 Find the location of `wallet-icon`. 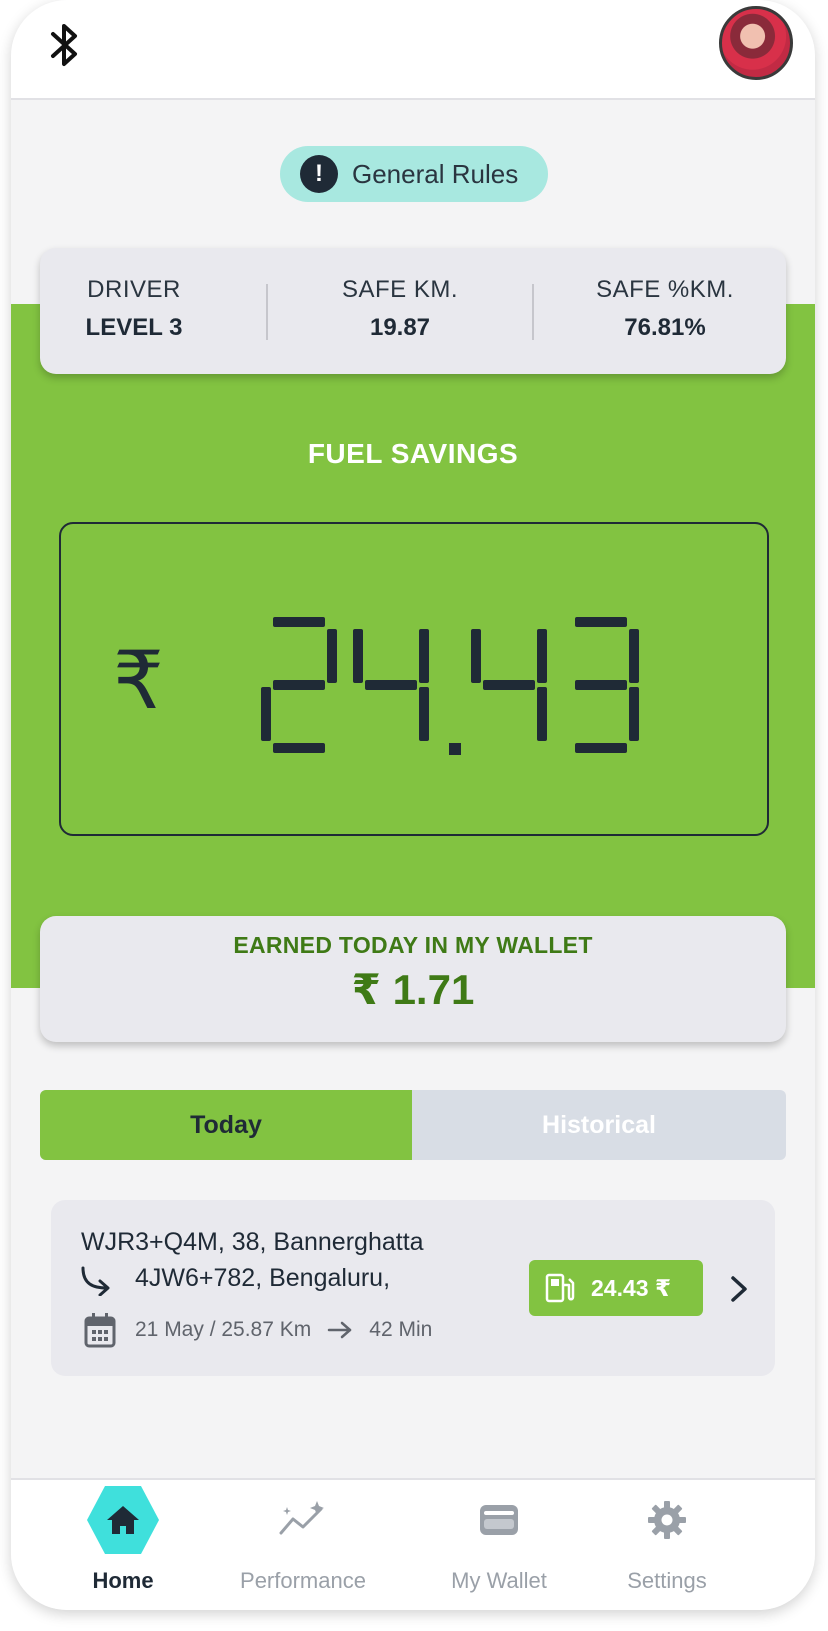

wallet-icon is located at coordinates (499, 1520).